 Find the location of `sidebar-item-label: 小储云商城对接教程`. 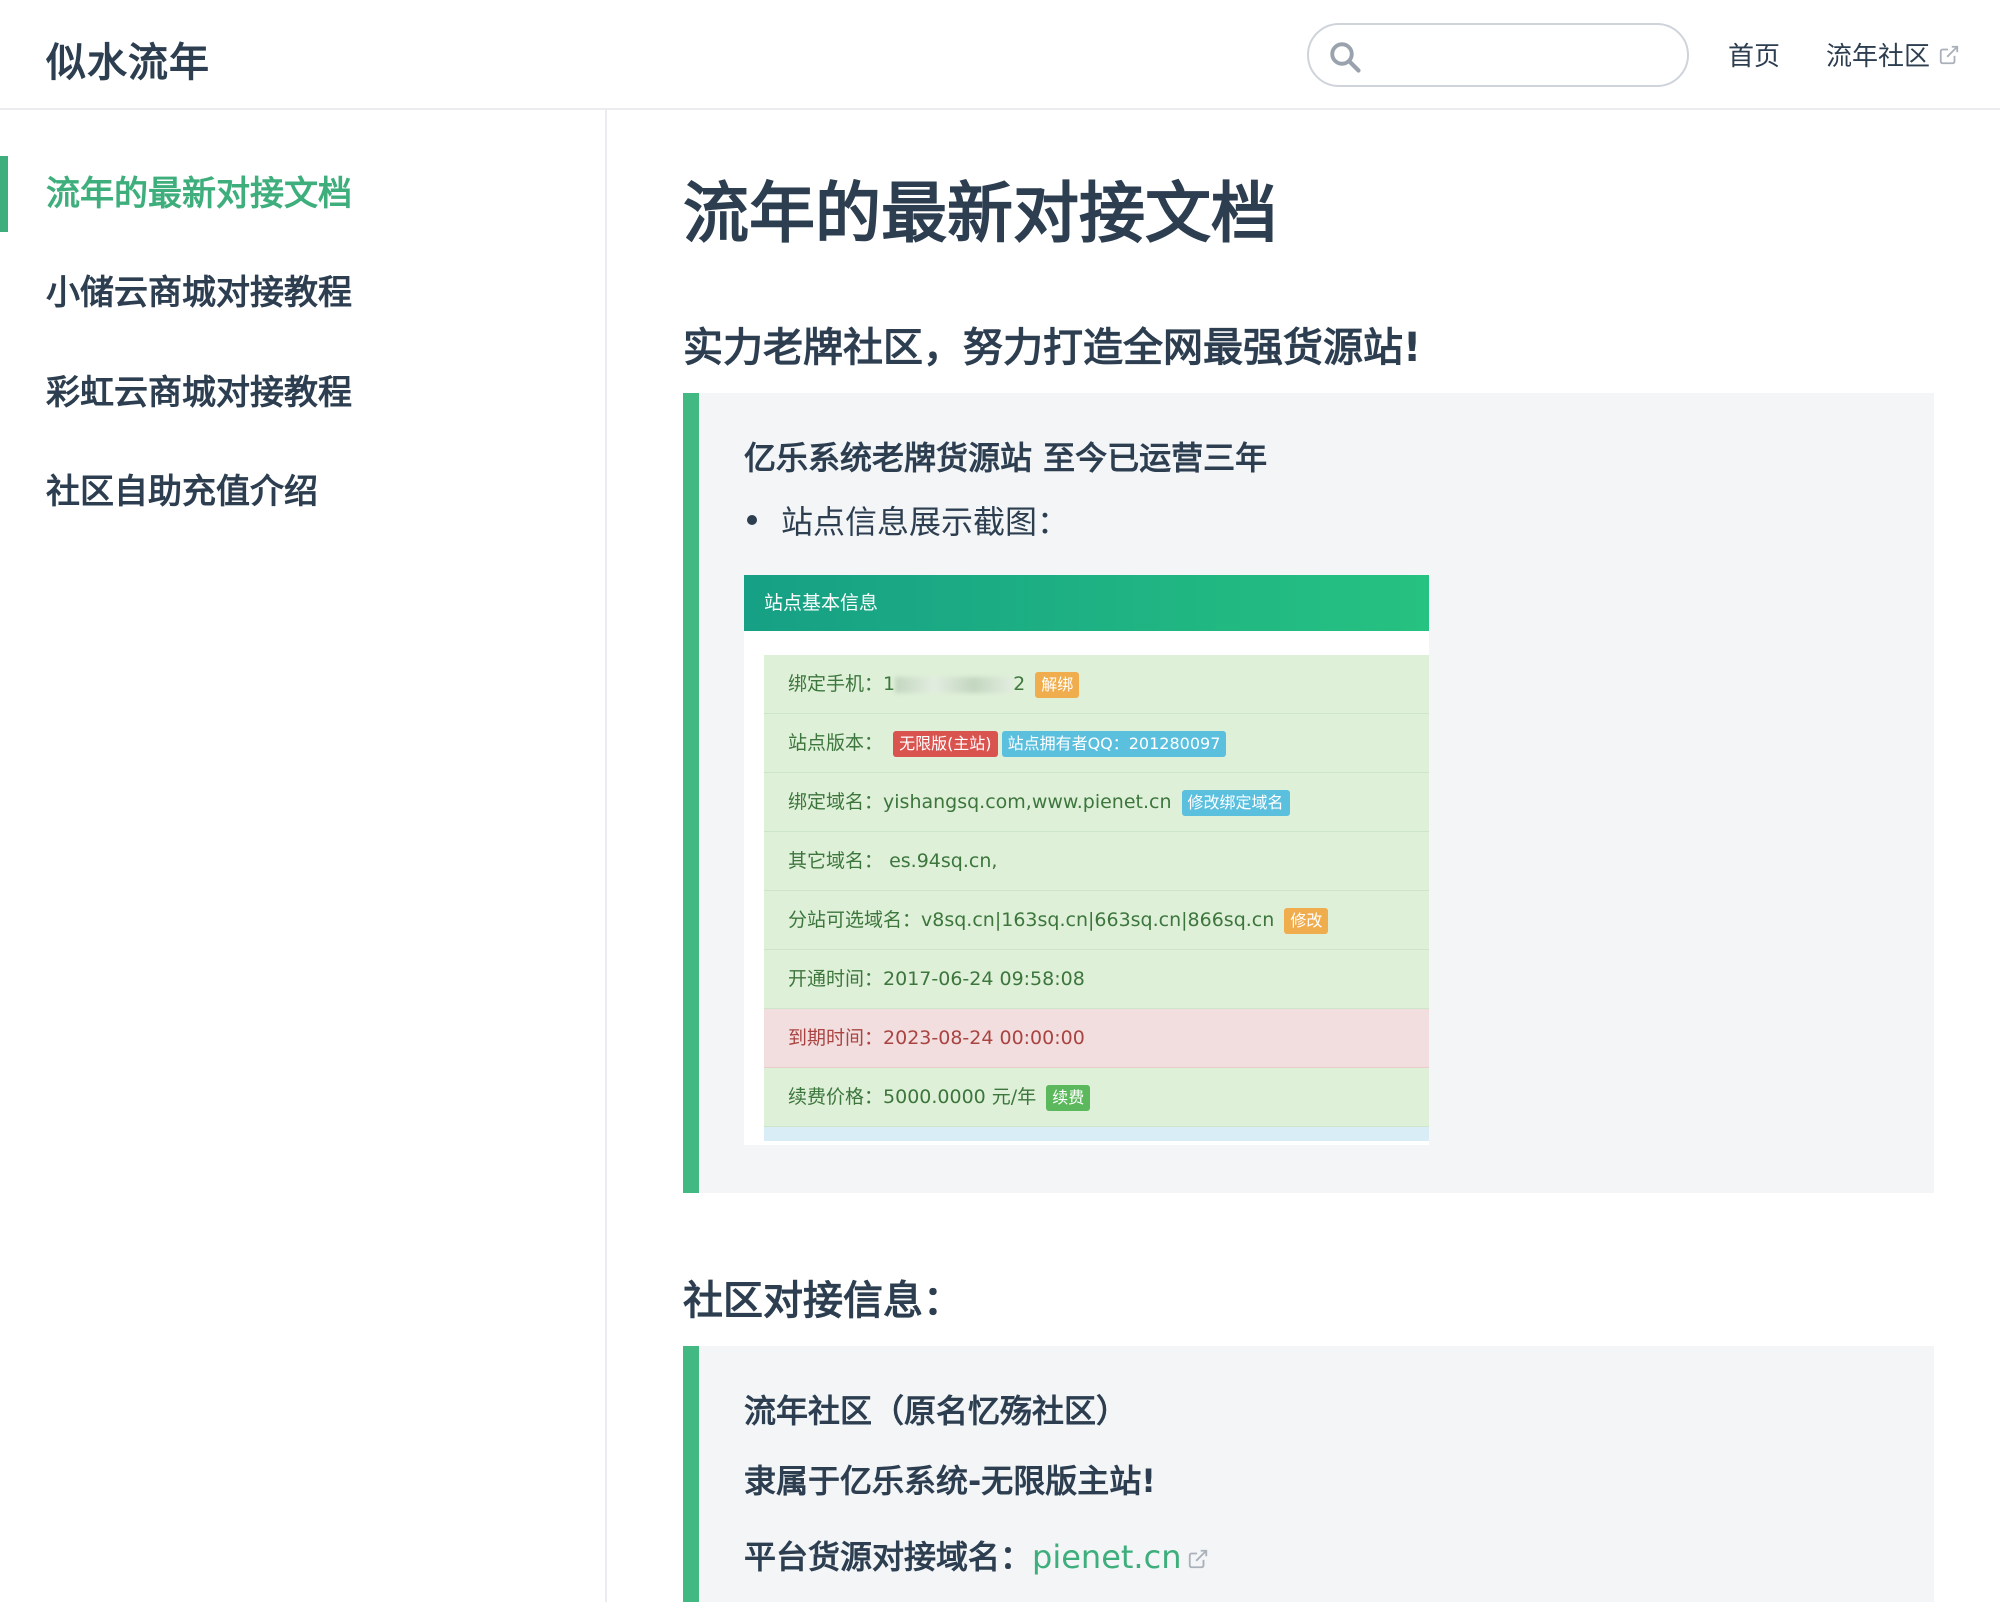

sidebar-item-label: 小储云商城对接教程 is located at coordinates (199, 293).